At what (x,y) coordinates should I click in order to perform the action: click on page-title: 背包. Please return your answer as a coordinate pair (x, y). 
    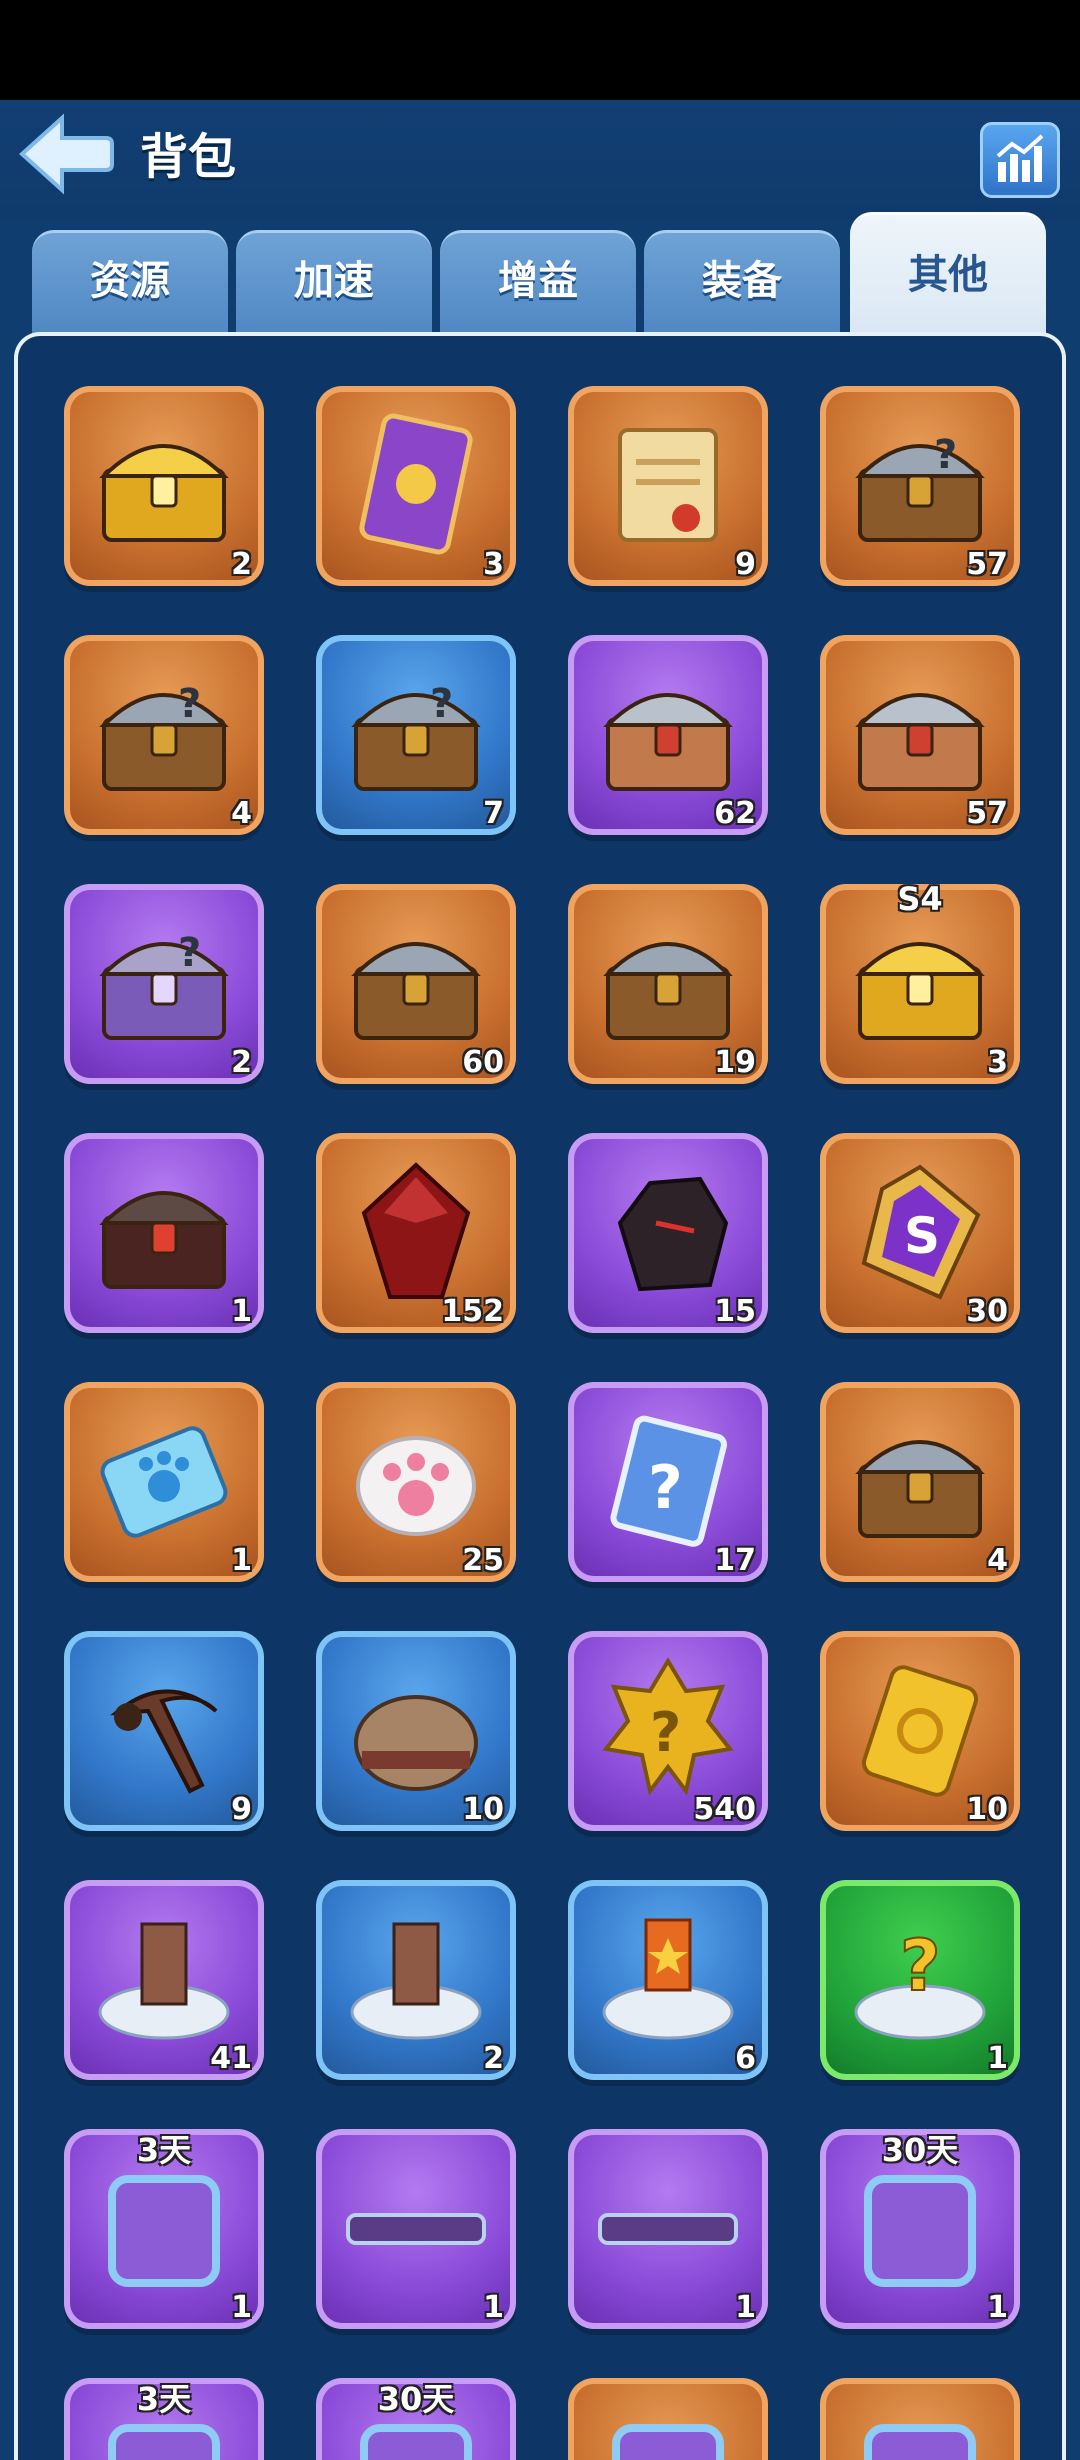
    Looking at the image, I should click on (188, 157).